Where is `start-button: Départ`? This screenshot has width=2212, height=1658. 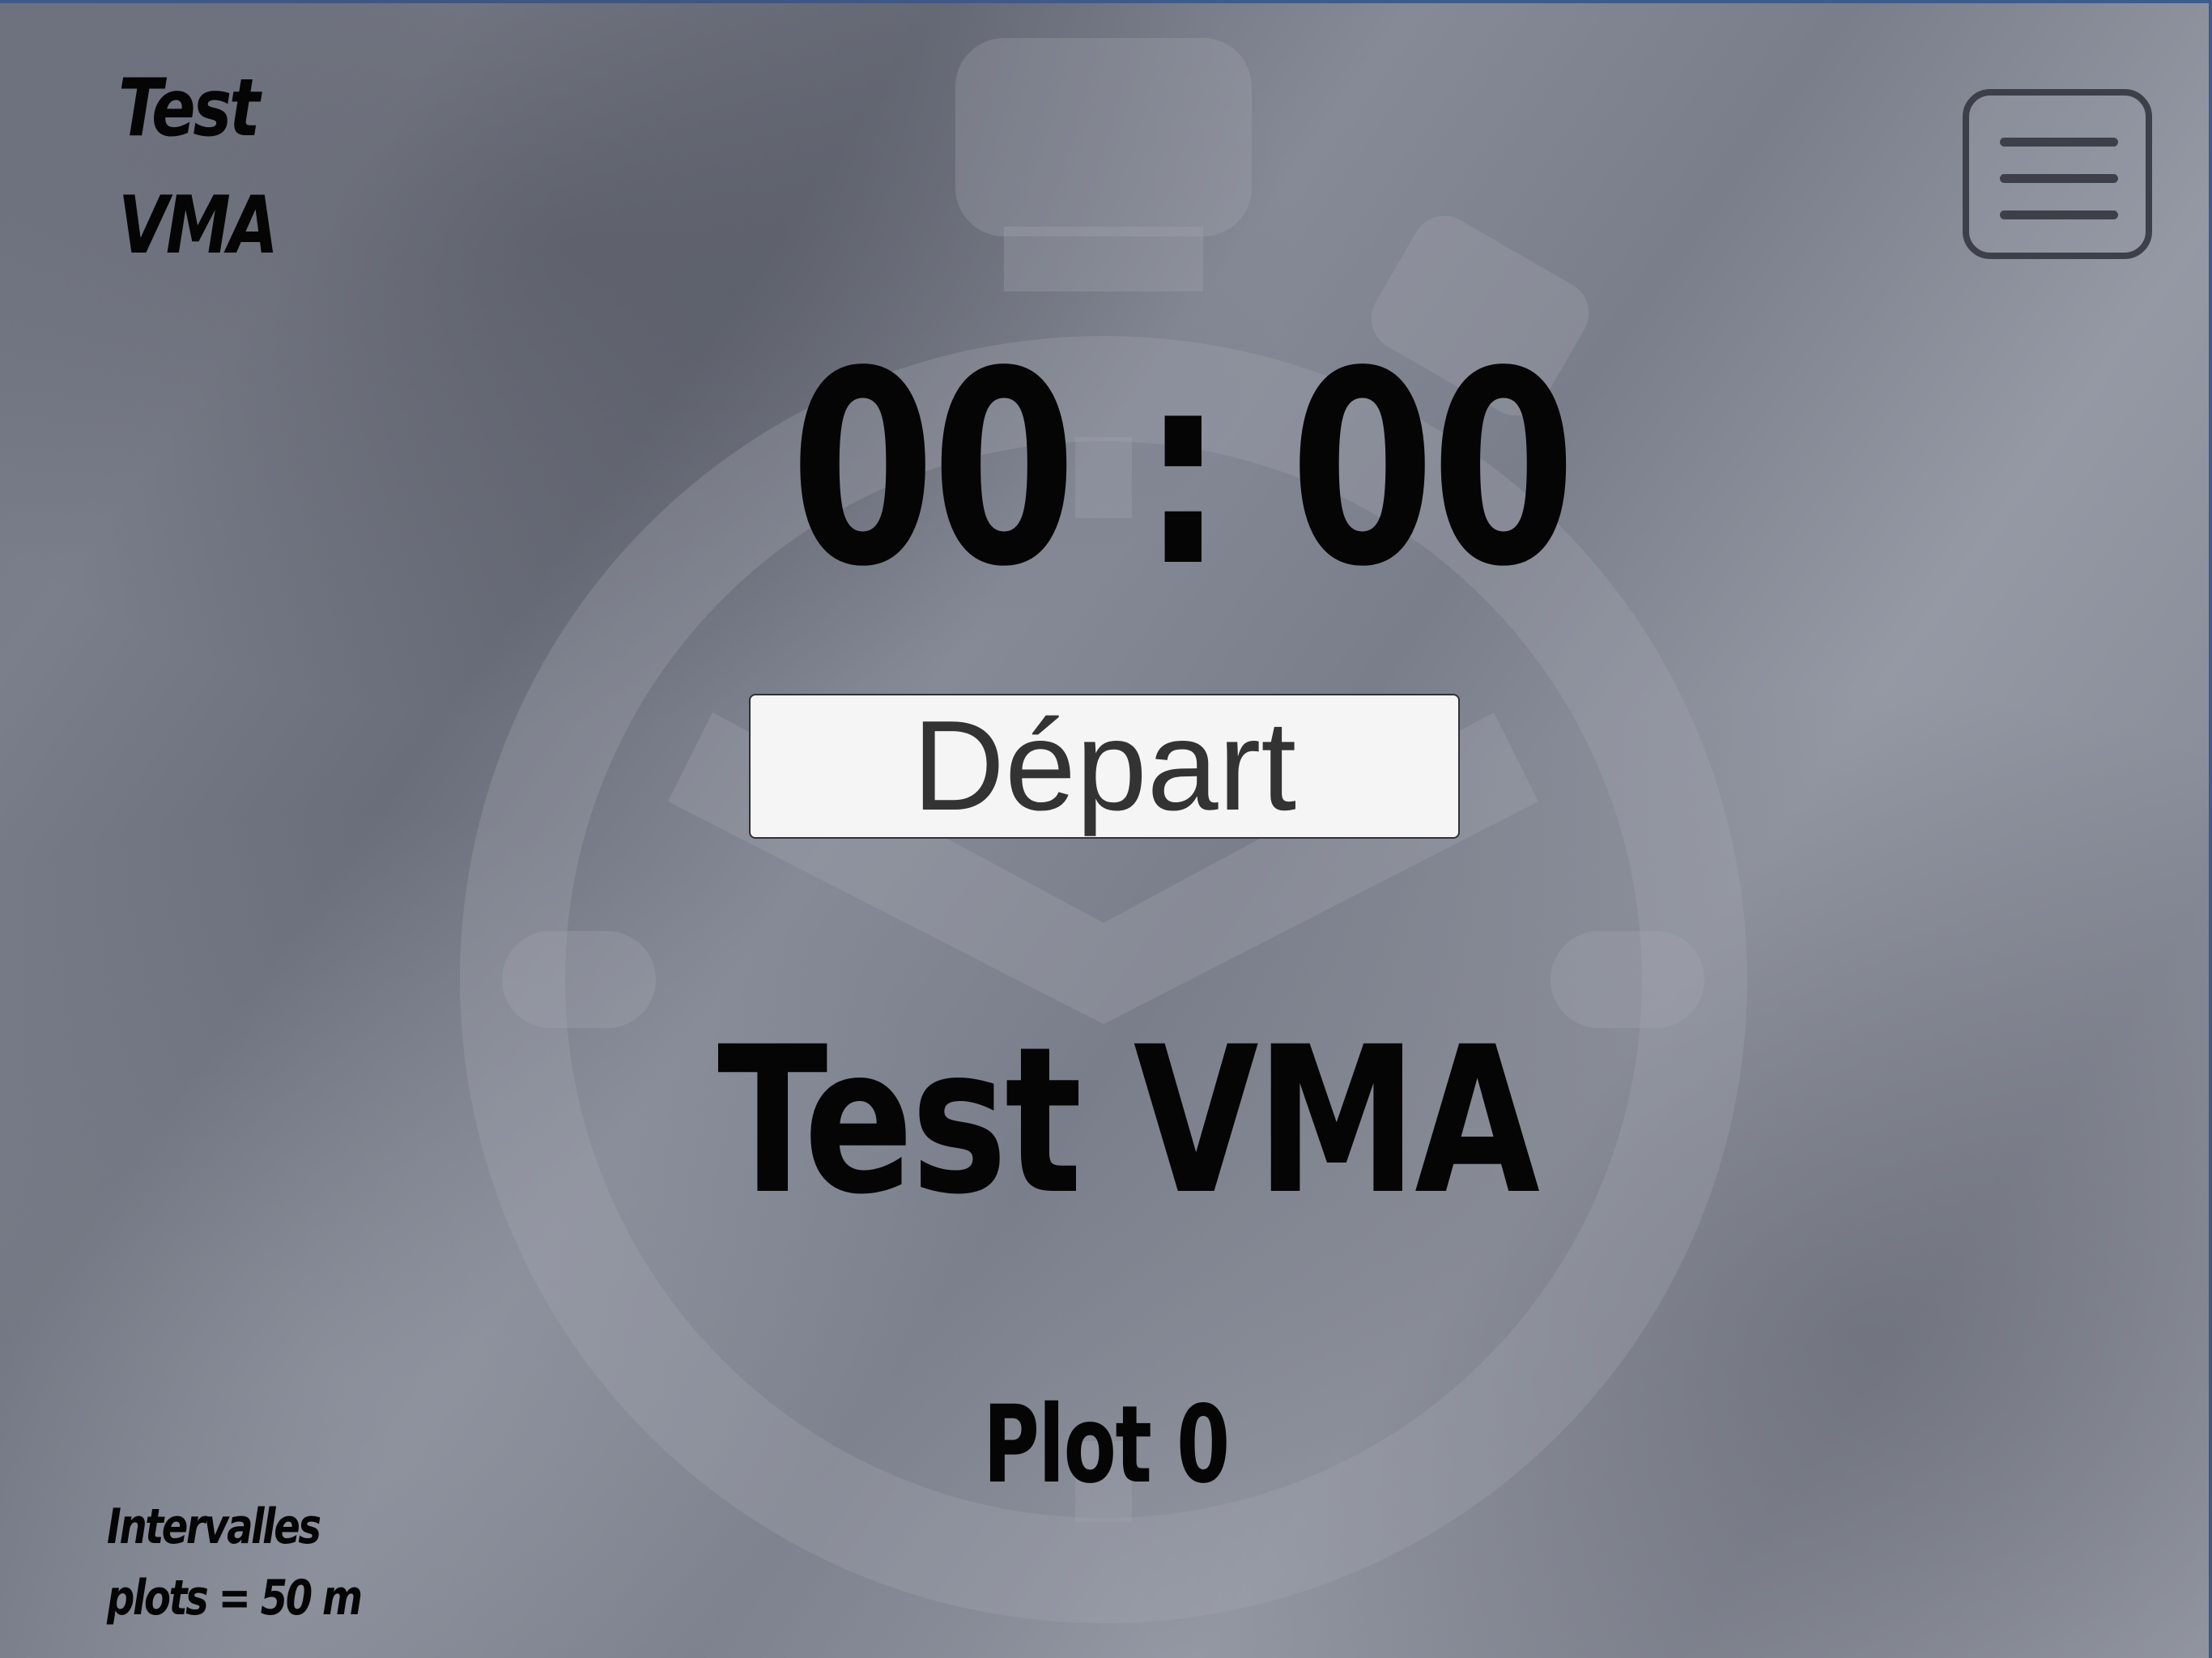 start-button: Départ is located at coordinates (1104, 766).